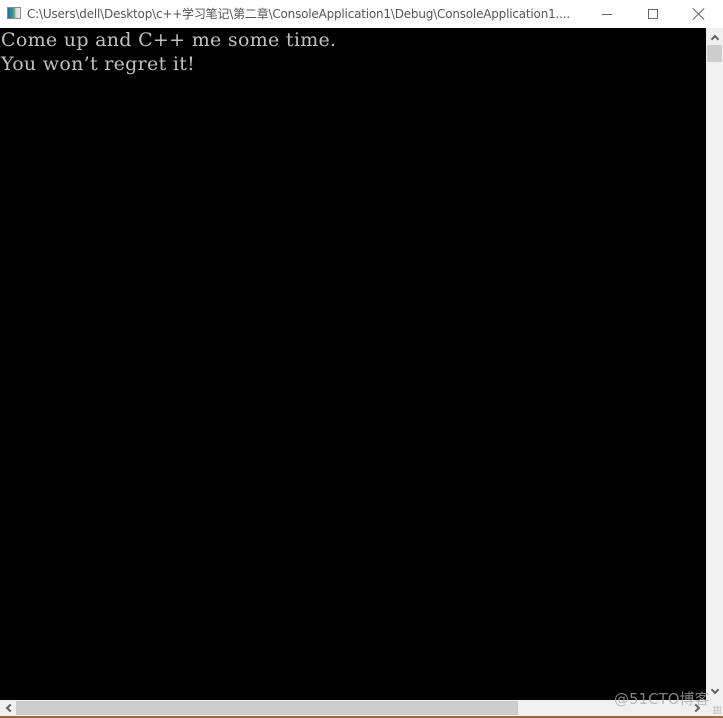 The image size is (723, 718). I want to click on resize-grip-icon, so click(717, 710).